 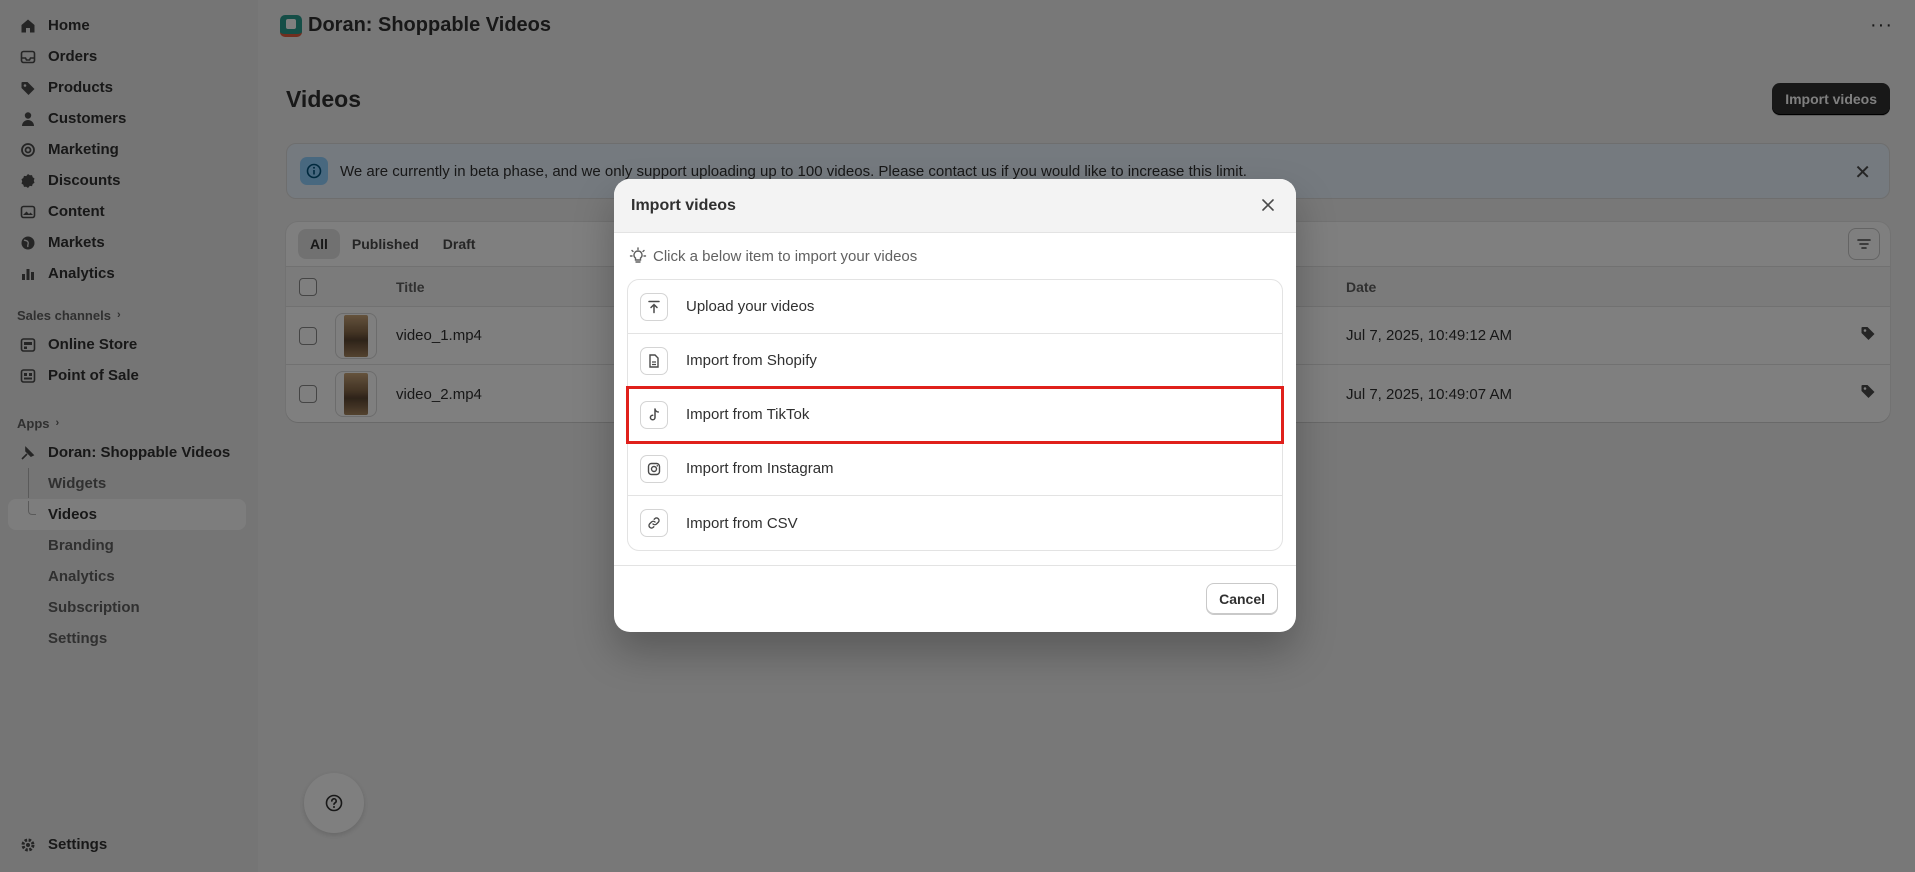 I want to click on import-hint: Click a below item to import your videos, so click(x=955, y=256).